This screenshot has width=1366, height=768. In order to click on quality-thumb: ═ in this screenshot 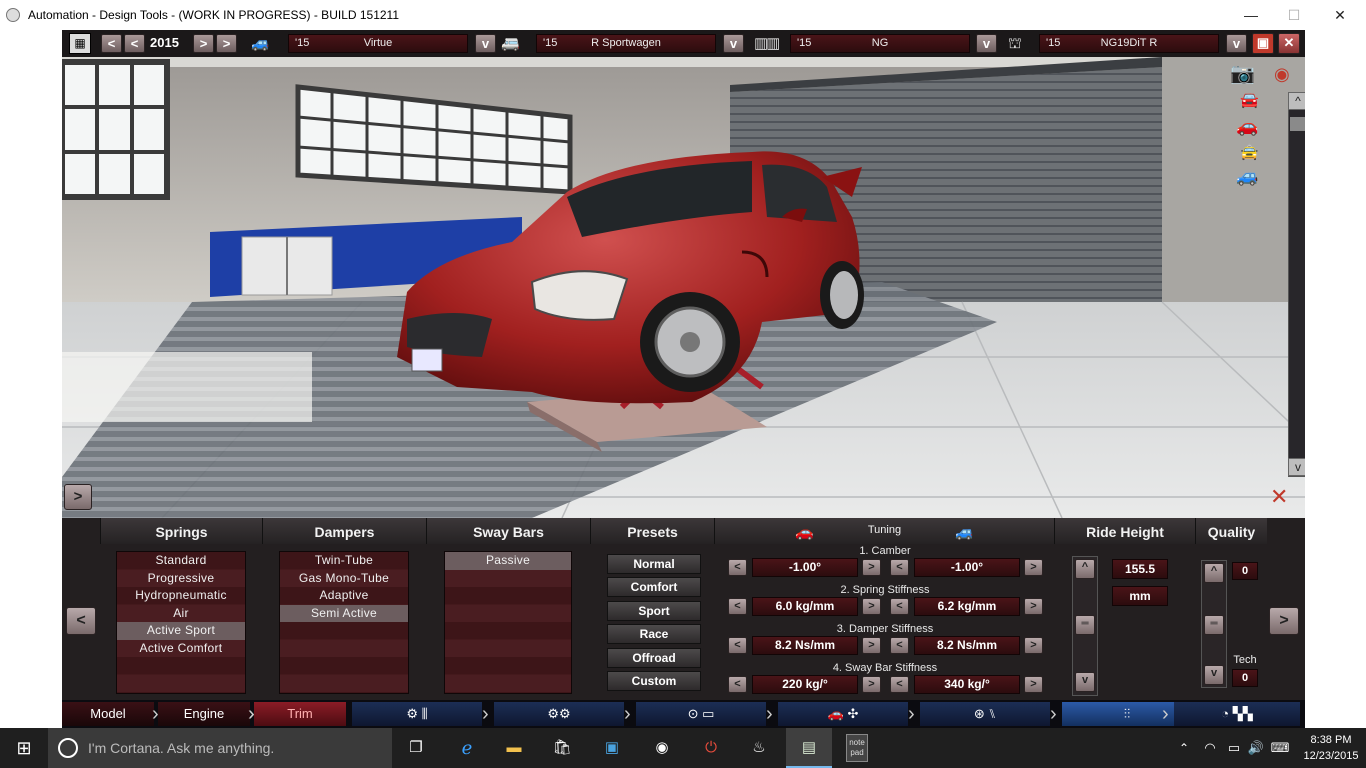, I will do `click(1214, 625)`.